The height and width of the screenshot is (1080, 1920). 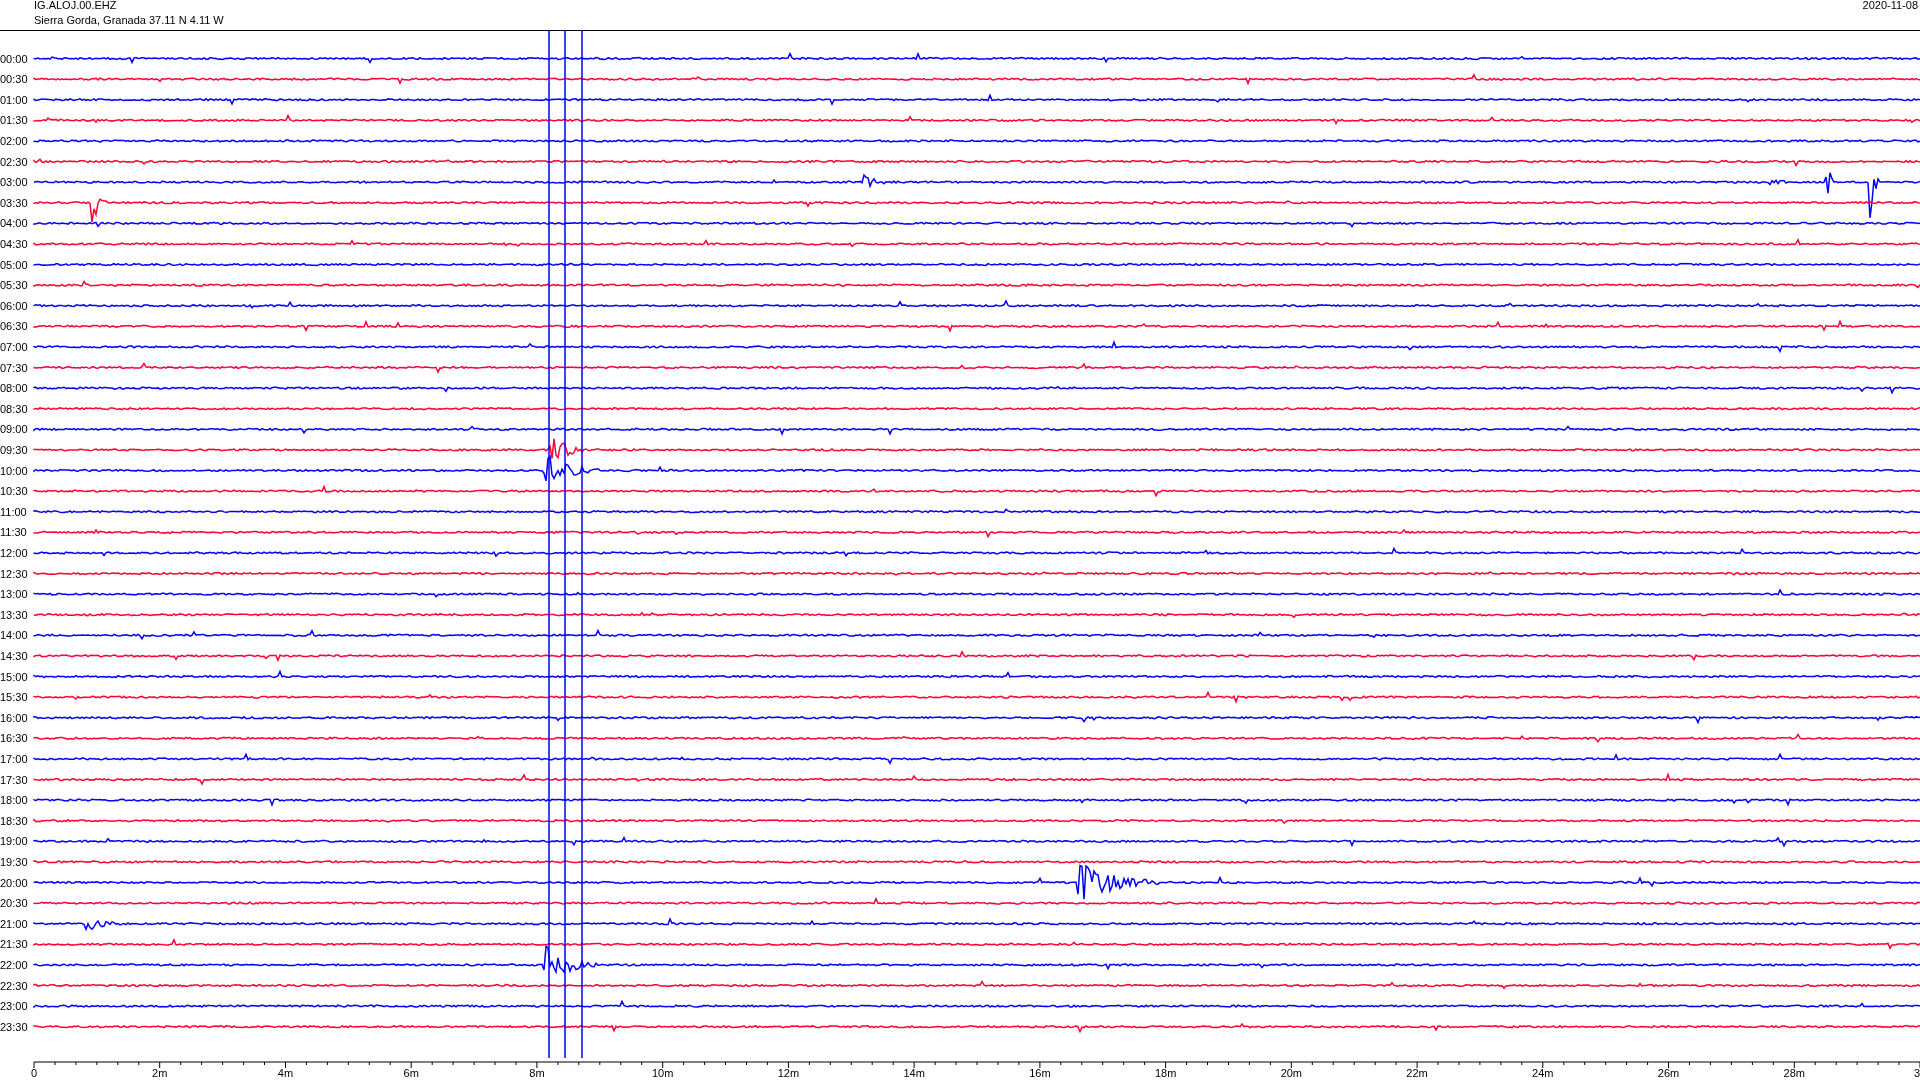 I want to click on time-label: 14:00, so click(x=14, y=635).